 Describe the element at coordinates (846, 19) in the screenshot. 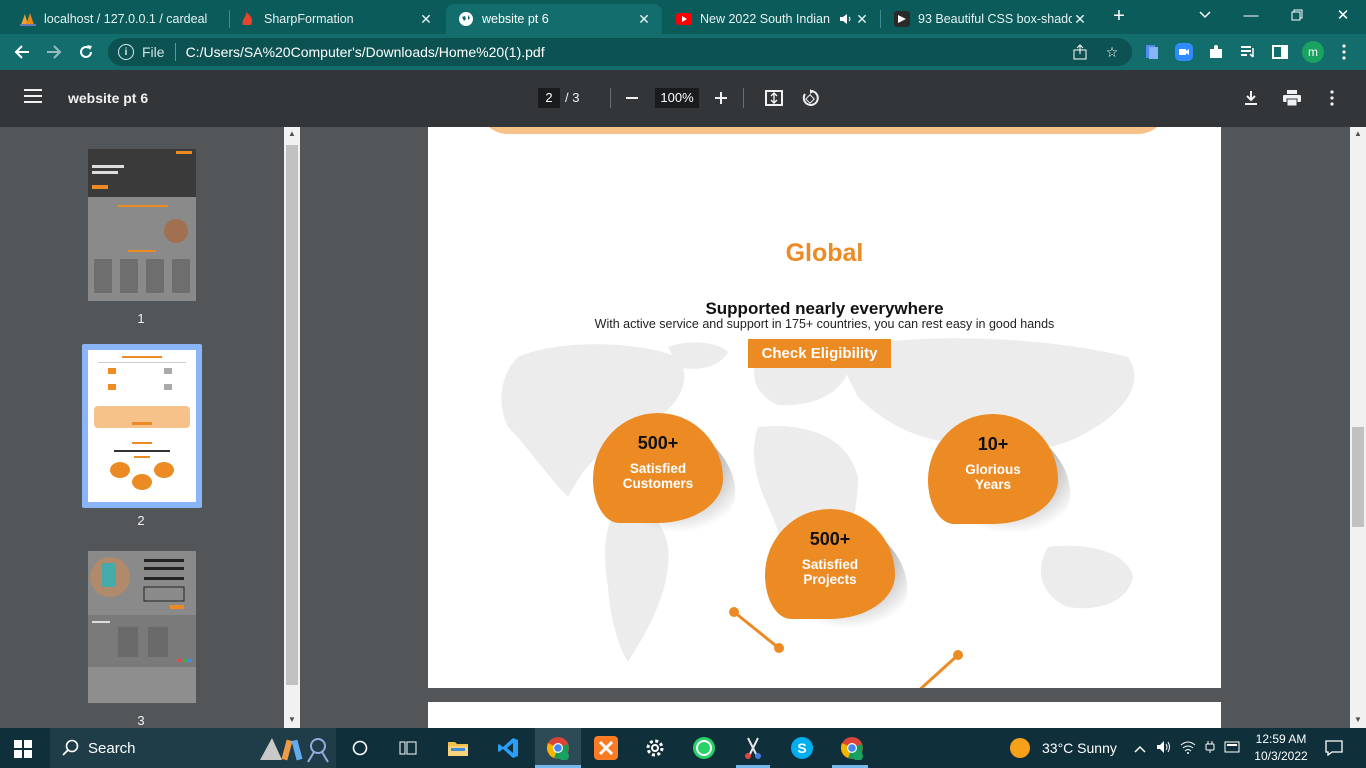

I see `speaker-icon` at that location.